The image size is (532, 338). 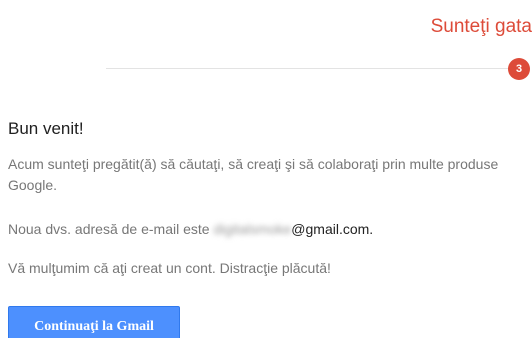 I want to click on email-prefix-text: Noua dvs. adresă de e-mail este, so click(x=111, y=229).